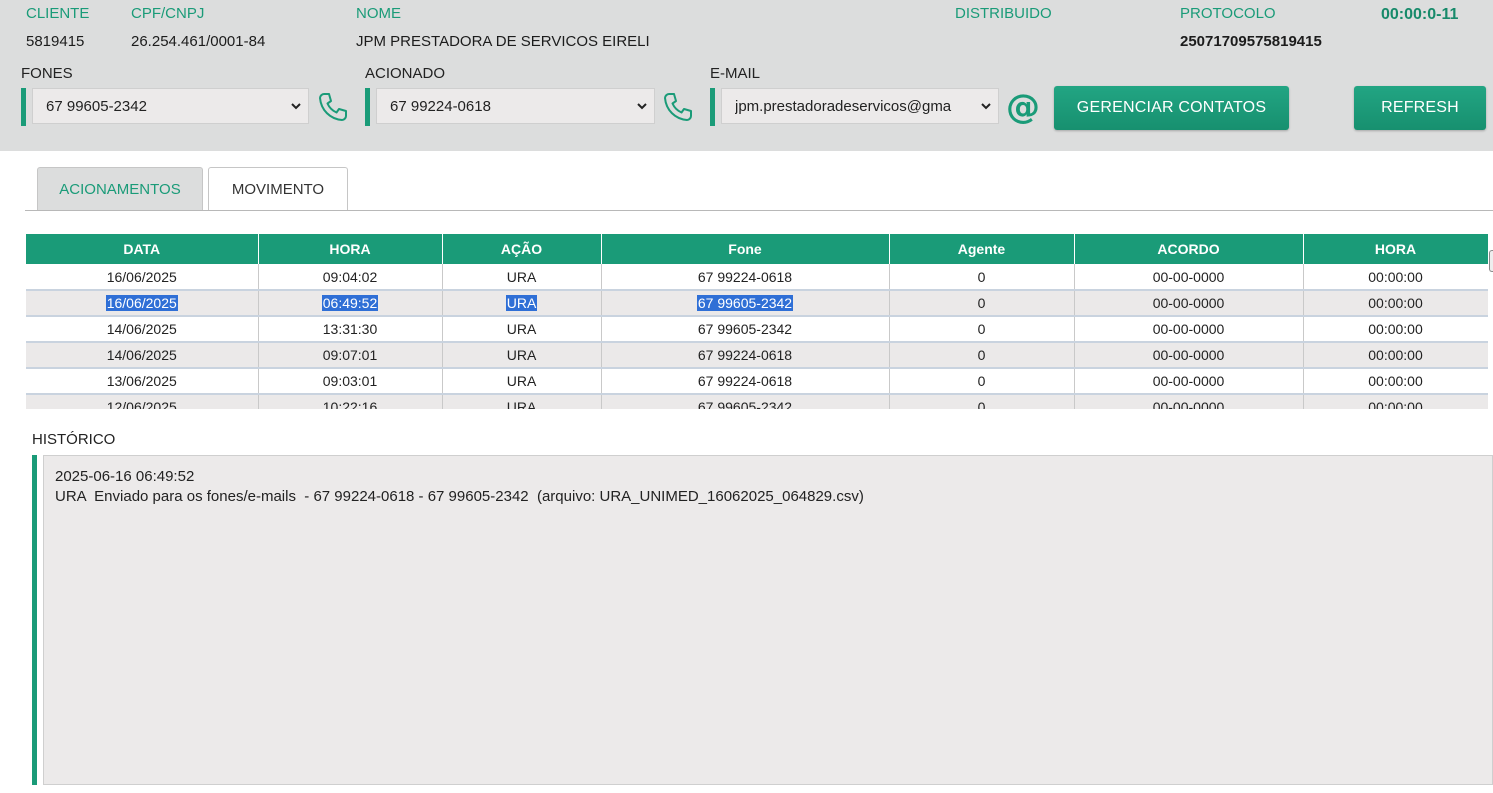 This screenshot has height=793, width=1493. Describe the element at coordinates (278, 189) in the screenshot. I see `tab-movimento: MOVIMENTO` at that location.